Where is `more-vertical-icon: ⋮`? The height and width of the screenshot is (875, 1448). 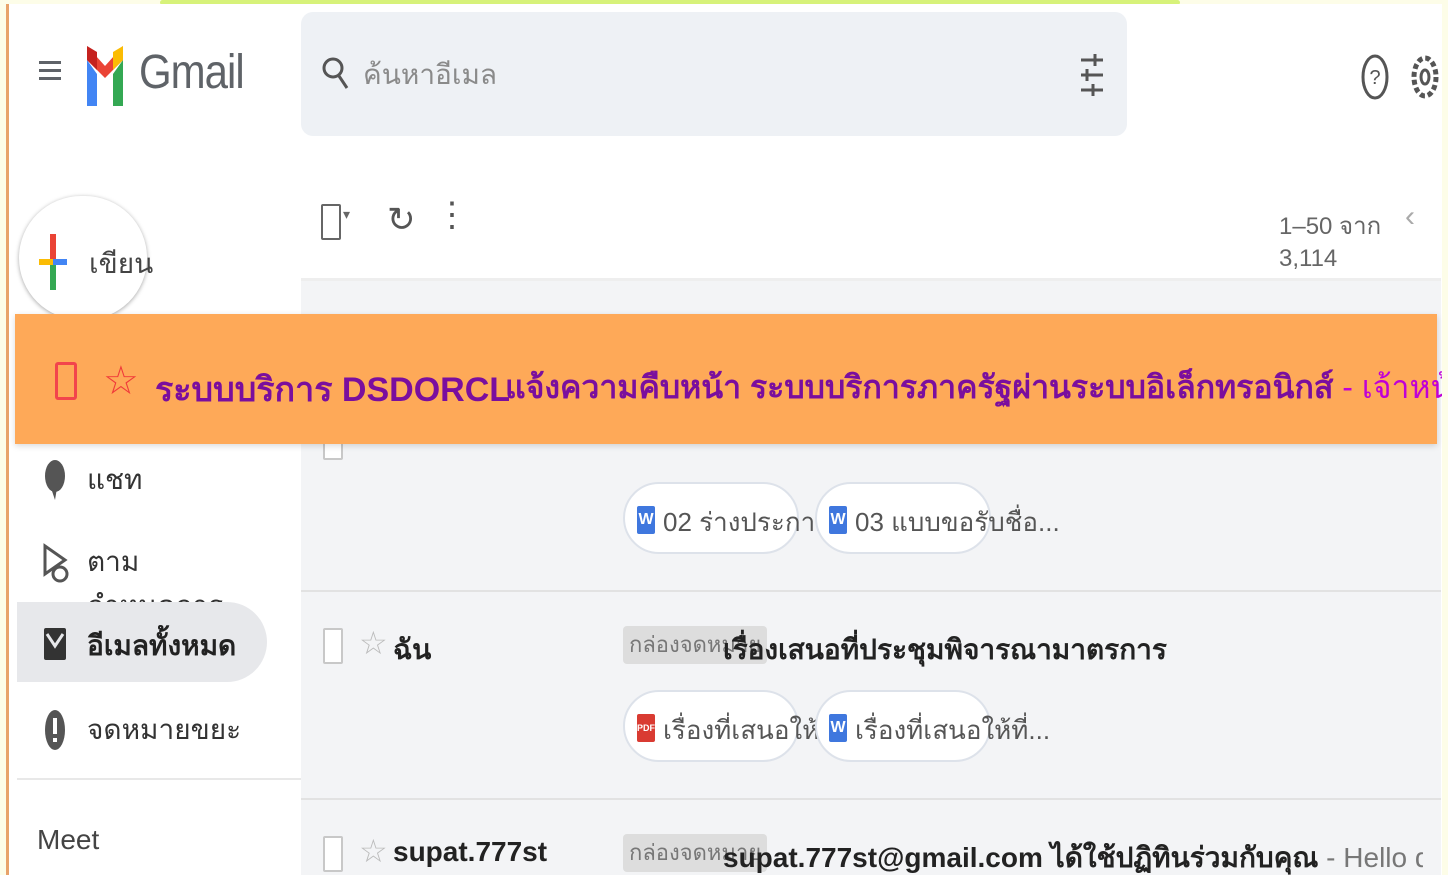
more-vertical-icon: ⋮ is located at coordinates (452, 215).